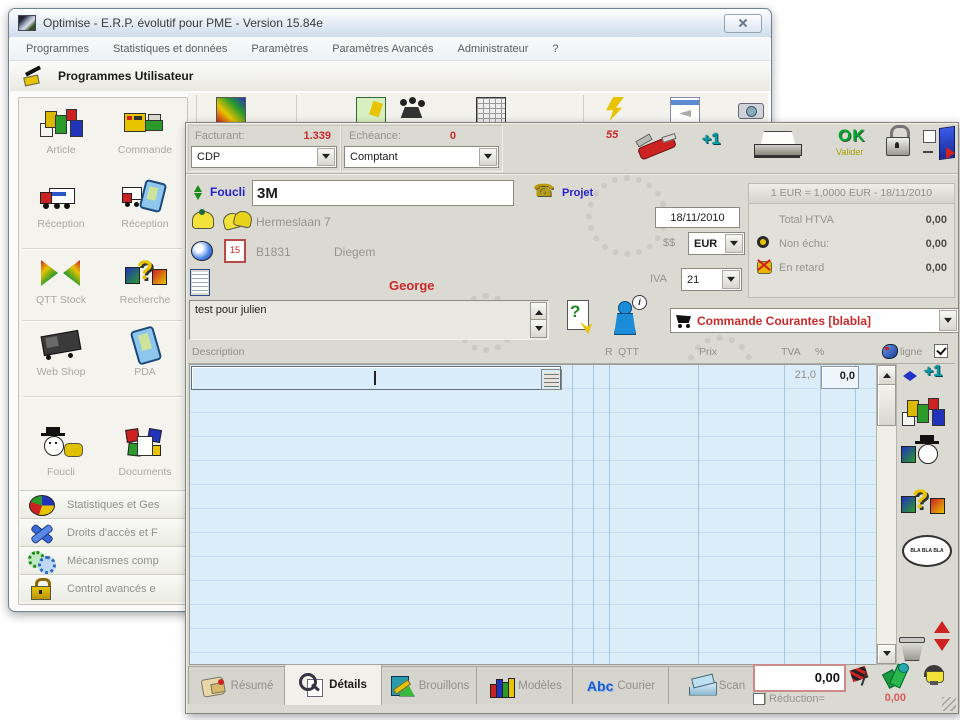 The image size is (960, 720). What do you see at coordinates (799, 678) in the screenshot?
I see `line-total-field: 0,00` at bounding box center [799, 678].